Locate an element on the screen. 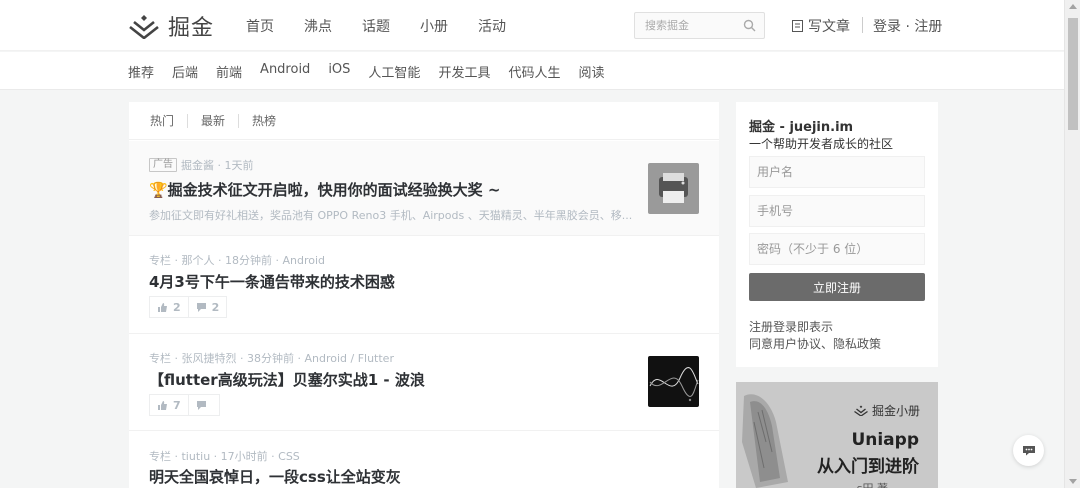 This screenshot has width=1080, height=488. password-field is located at coordinates (837, 249).